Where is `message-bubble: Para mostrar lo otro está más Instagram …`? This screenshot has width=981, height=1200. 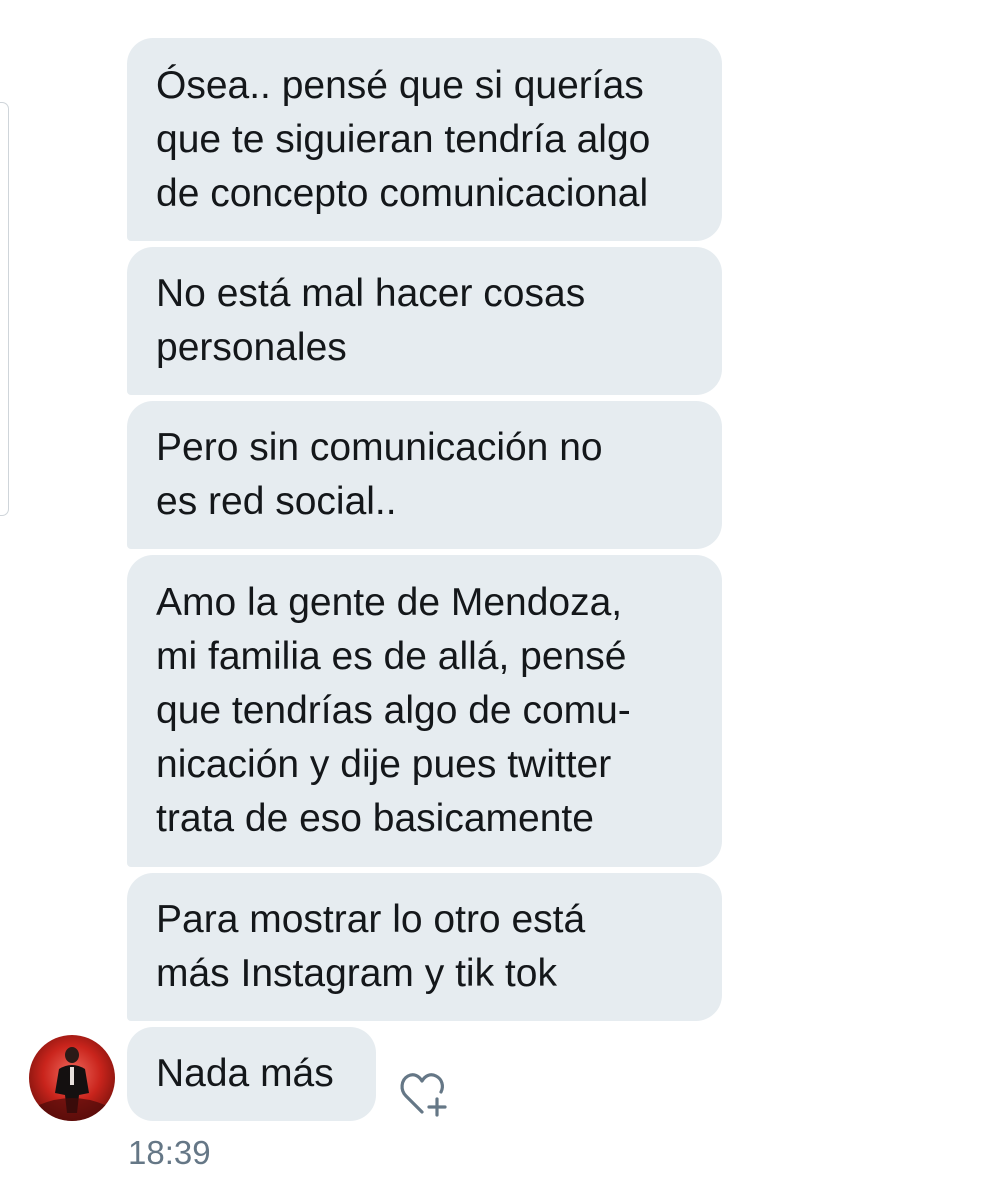 message-bubble: Para mostrar lo otro está más Instagram … is located at coordinates (424, 947).